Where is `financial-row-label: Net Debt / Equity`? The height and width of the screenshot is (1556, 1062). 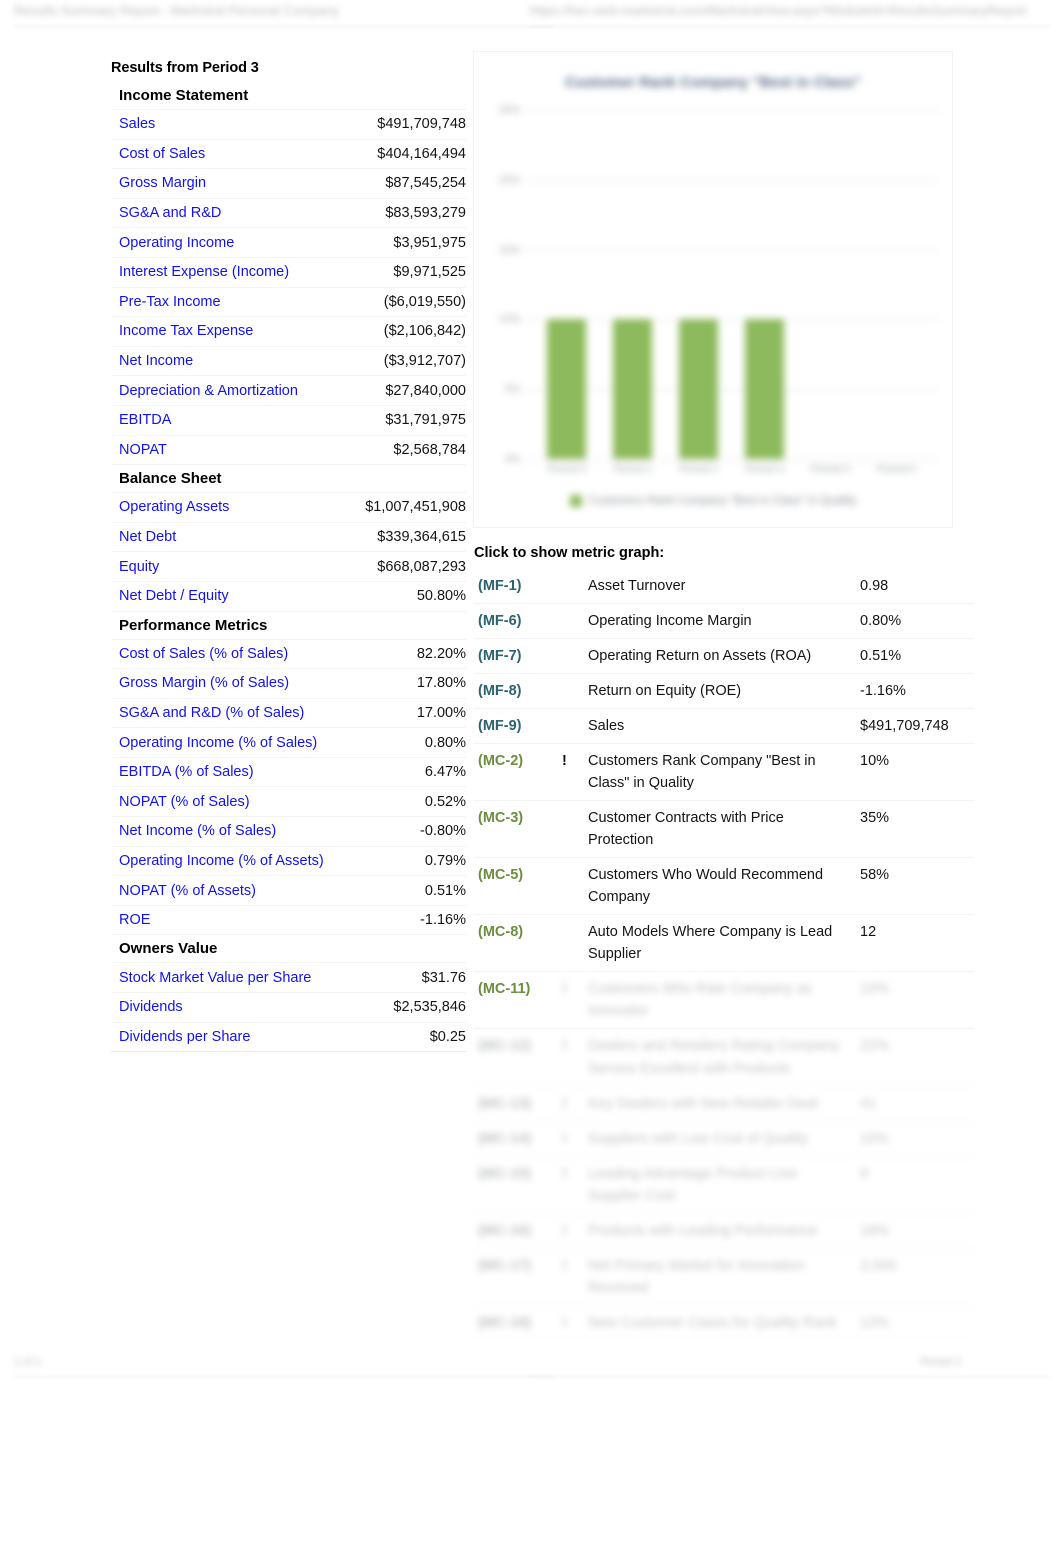
financial-row-label: Net Debt / Equity is located at coordinates (174, 596).